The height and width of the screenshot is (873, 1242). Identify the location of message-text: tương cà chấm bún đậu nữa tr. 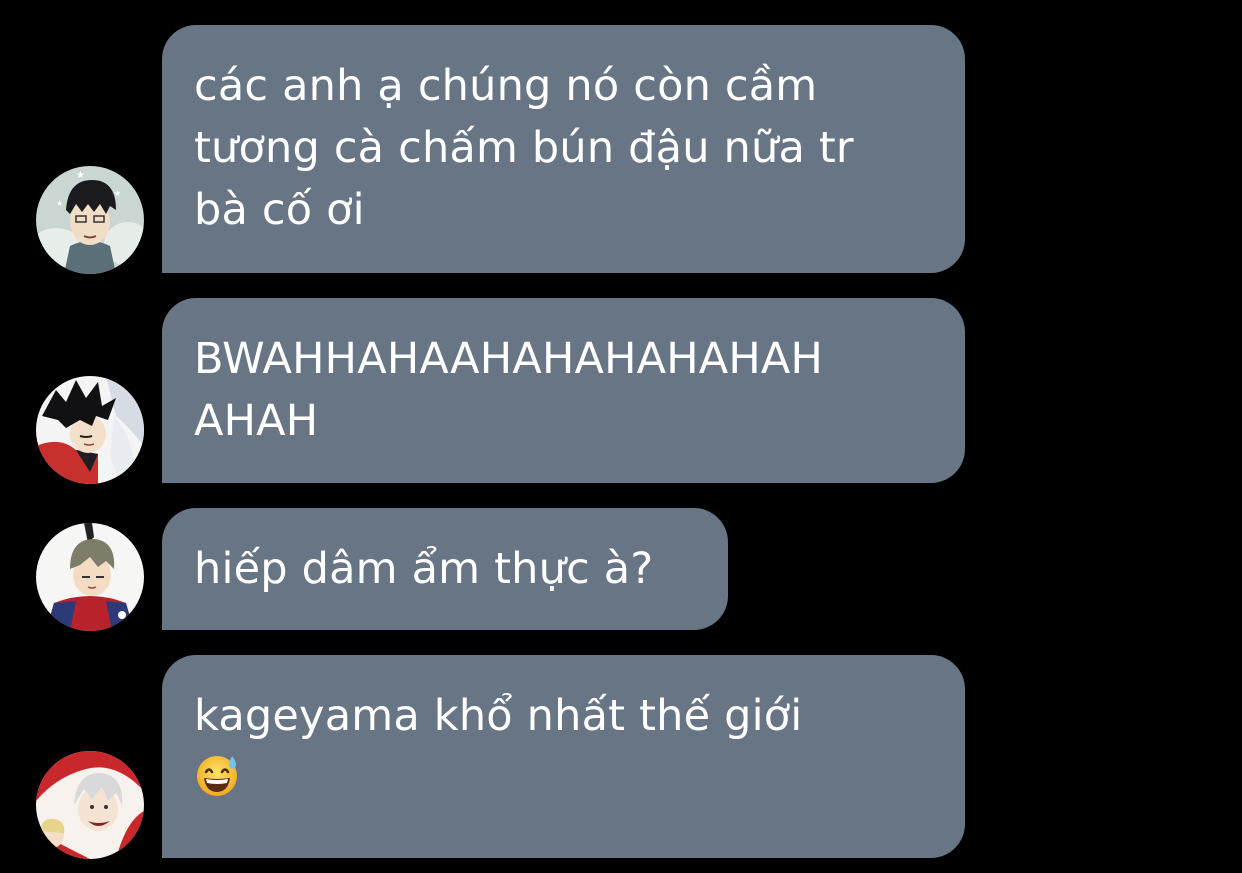
(524, 148).